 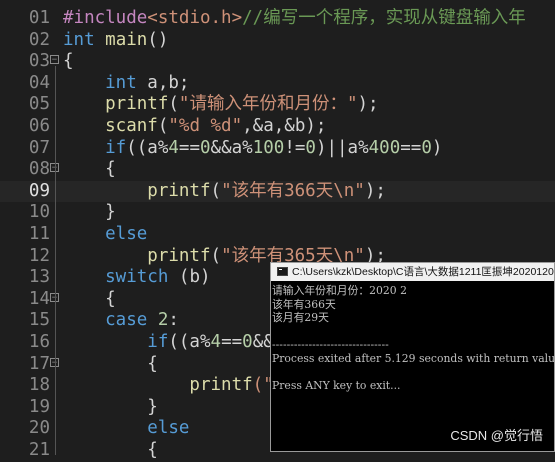 What do you see at coordinates (277, 41) in the screenshot?
I see `code-line: 02 int main()` at bounding box center [277, 41].